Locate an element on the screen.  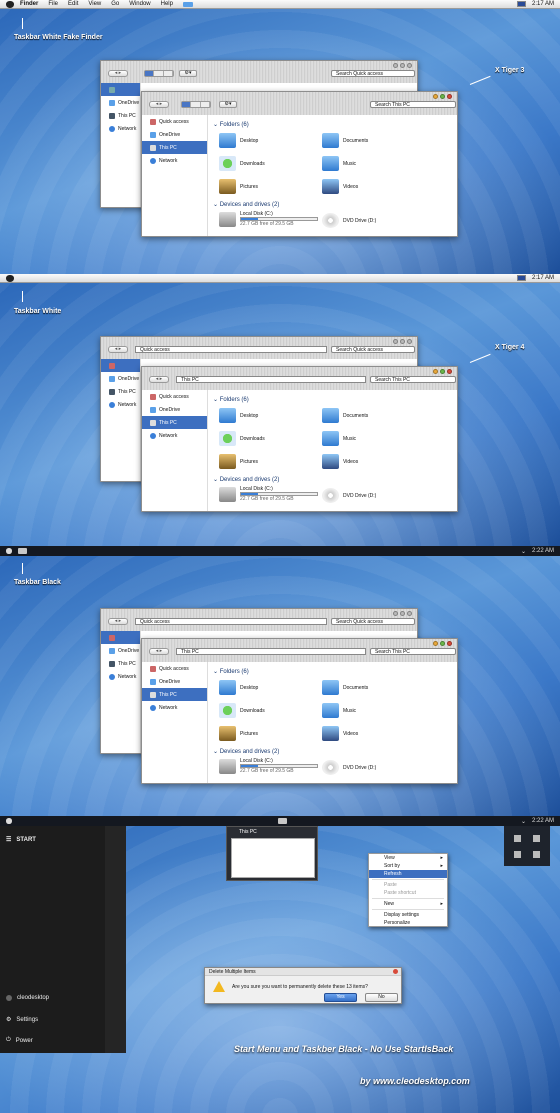
no-button: No is located at coordinates (381, 997).